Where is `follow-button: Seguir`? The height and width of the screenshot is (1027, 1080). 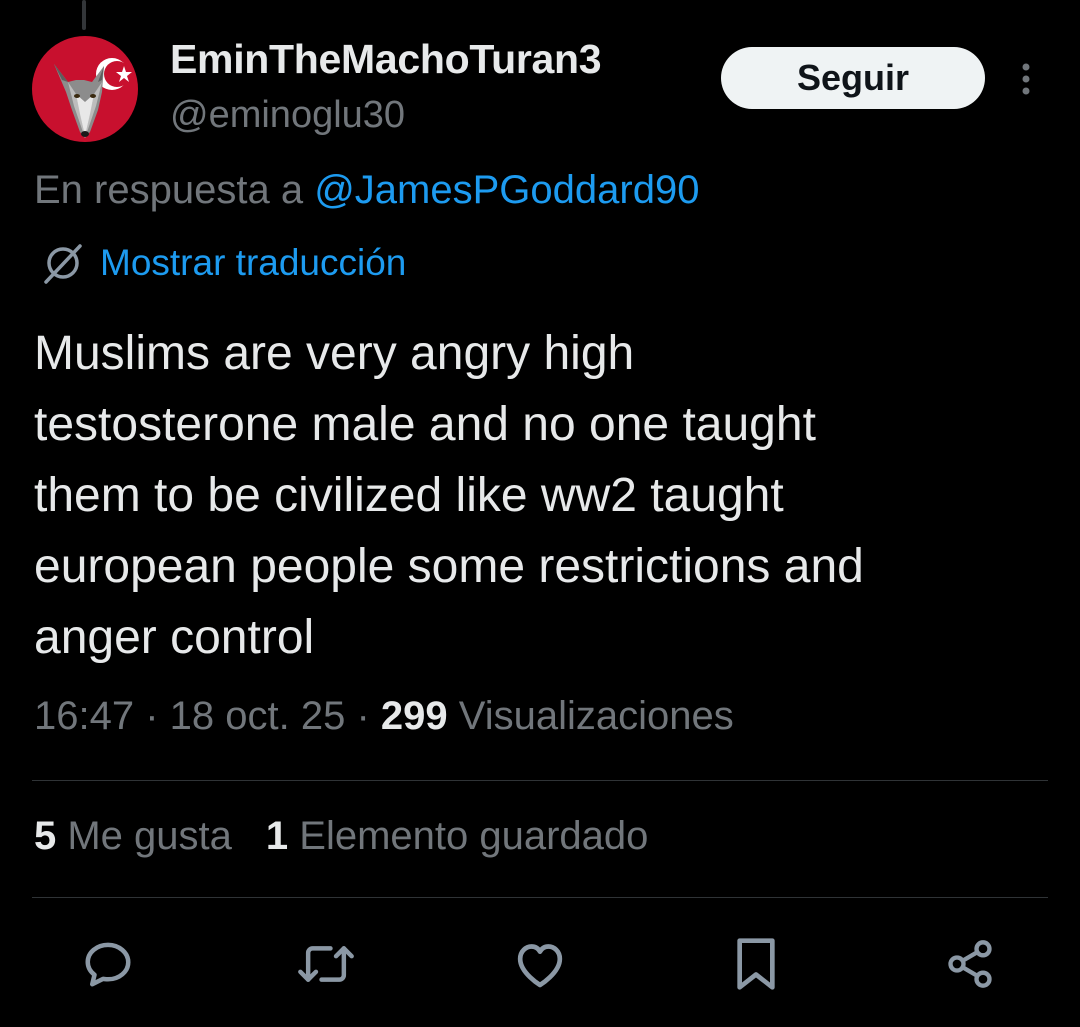
follow-button: Seguir is located at coordinates (853, 78).